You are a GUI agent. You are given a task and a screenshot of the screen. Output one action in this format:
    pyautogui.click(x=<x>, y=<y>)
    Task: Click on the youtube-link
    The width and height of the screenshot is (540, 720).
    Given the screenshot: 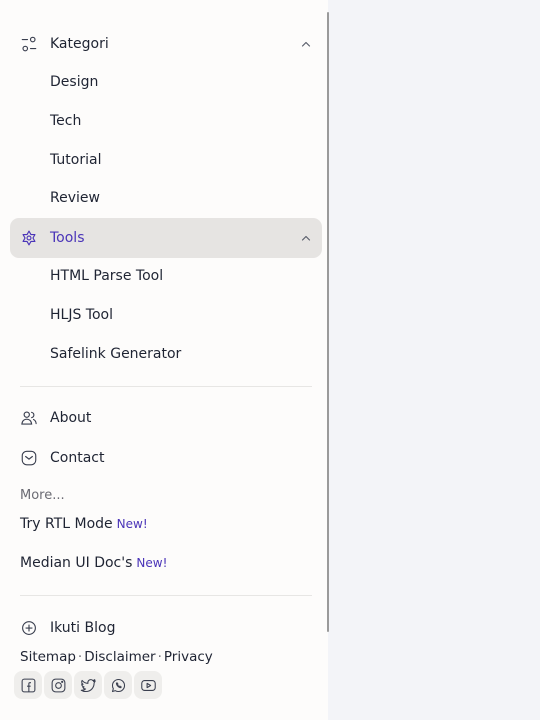 What is the action you would take?
    pyautogui.click(x=148, y=685)
    